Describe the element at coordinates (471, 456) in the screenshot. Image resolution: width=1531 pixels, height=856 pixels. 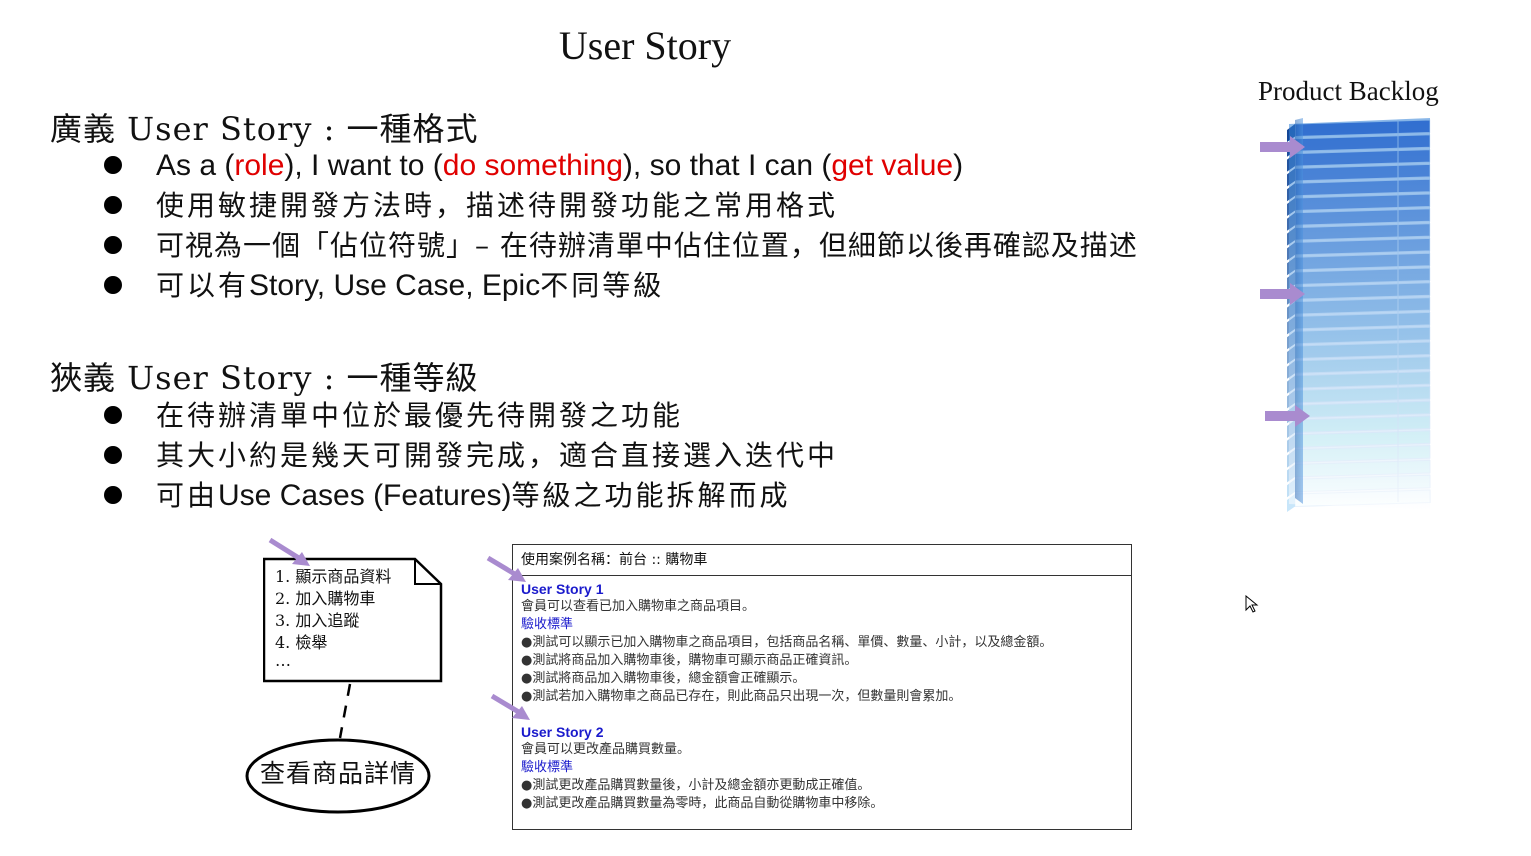
I see `bullet-size: 其大小約是幾天可開發完成，適合直接選入迭代中` at that location.